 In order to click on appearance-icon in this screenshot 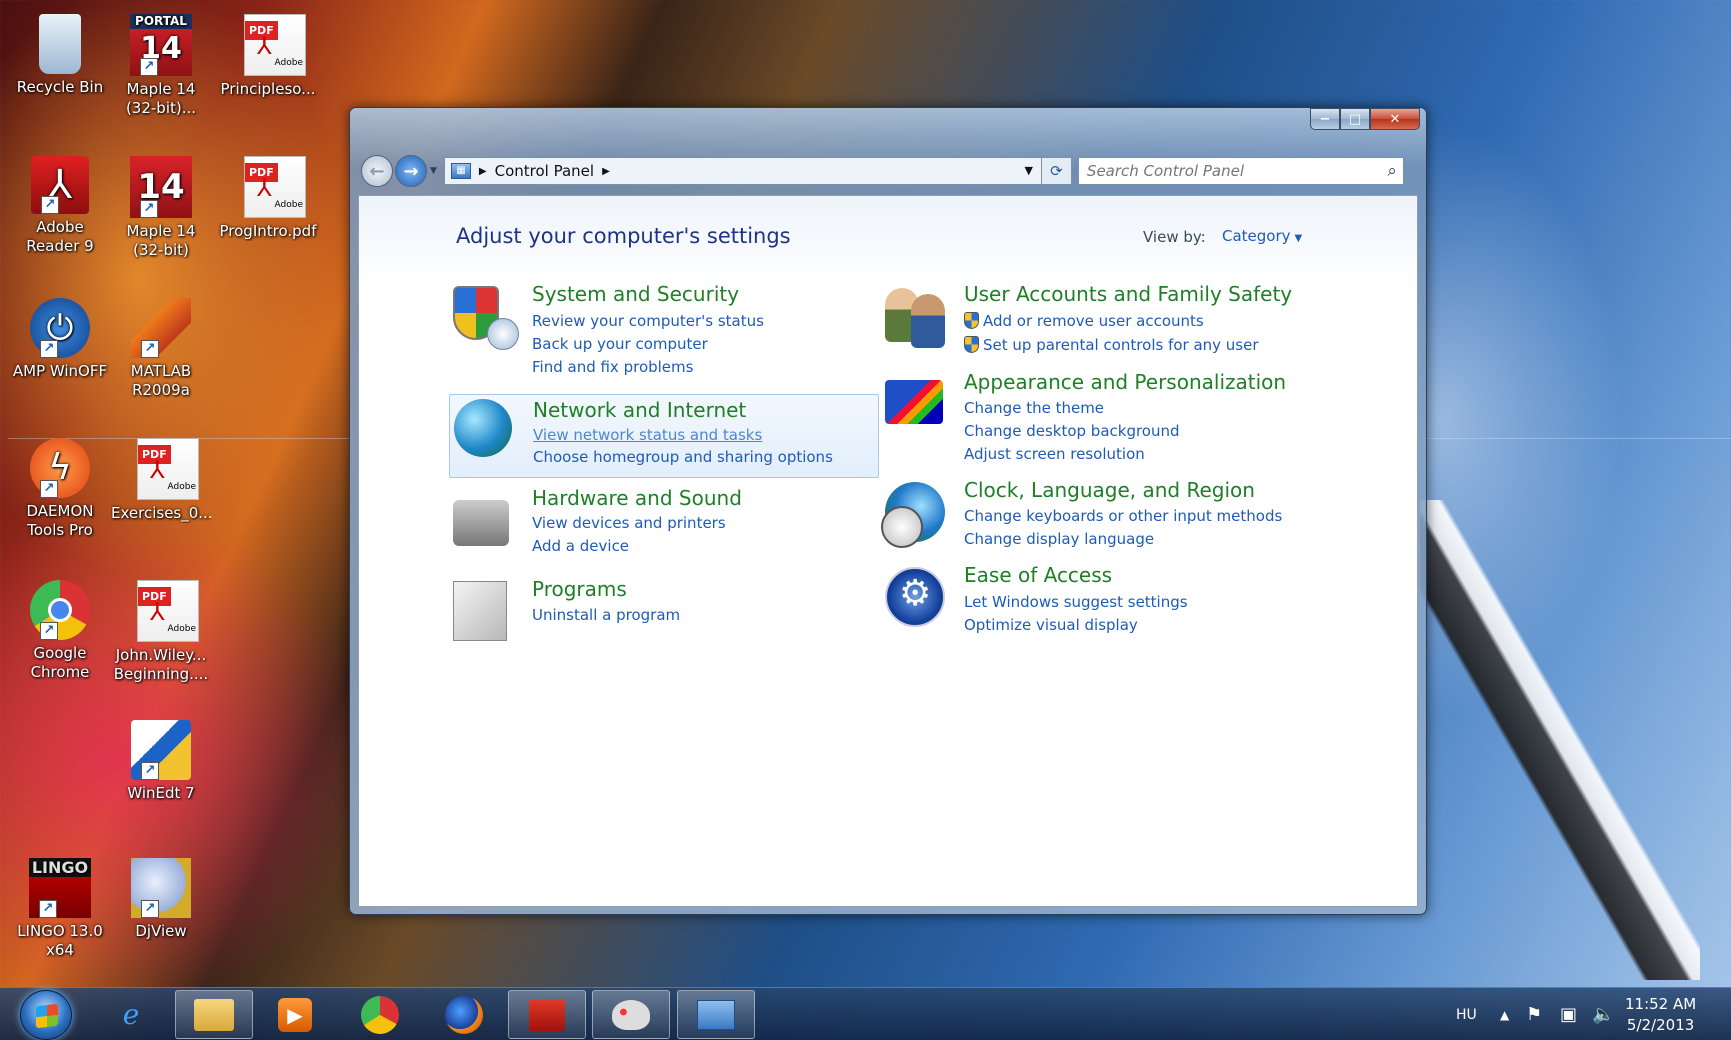, I will do `click(914, 402)`.